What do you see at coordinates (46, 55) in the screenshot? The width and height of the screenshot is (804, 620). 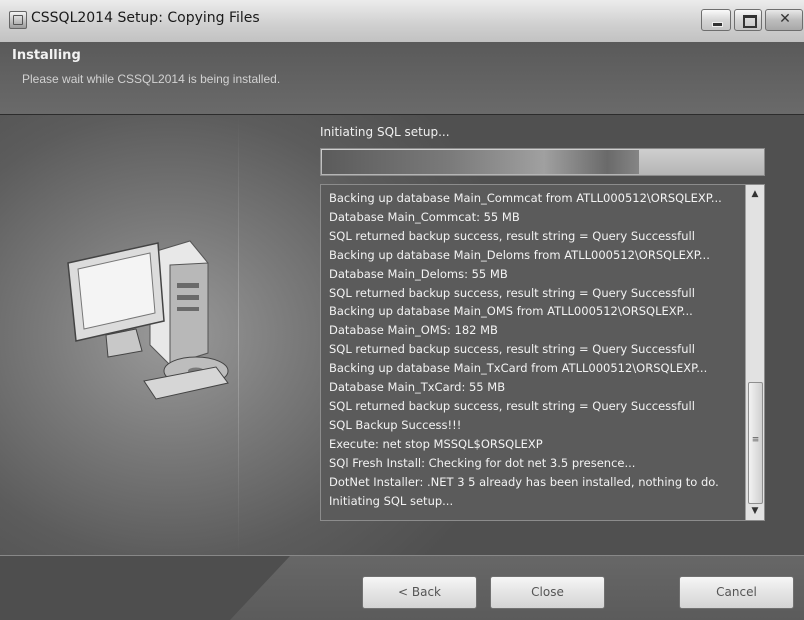 I see `page-title: Installing` at bounding box center [46, 55].